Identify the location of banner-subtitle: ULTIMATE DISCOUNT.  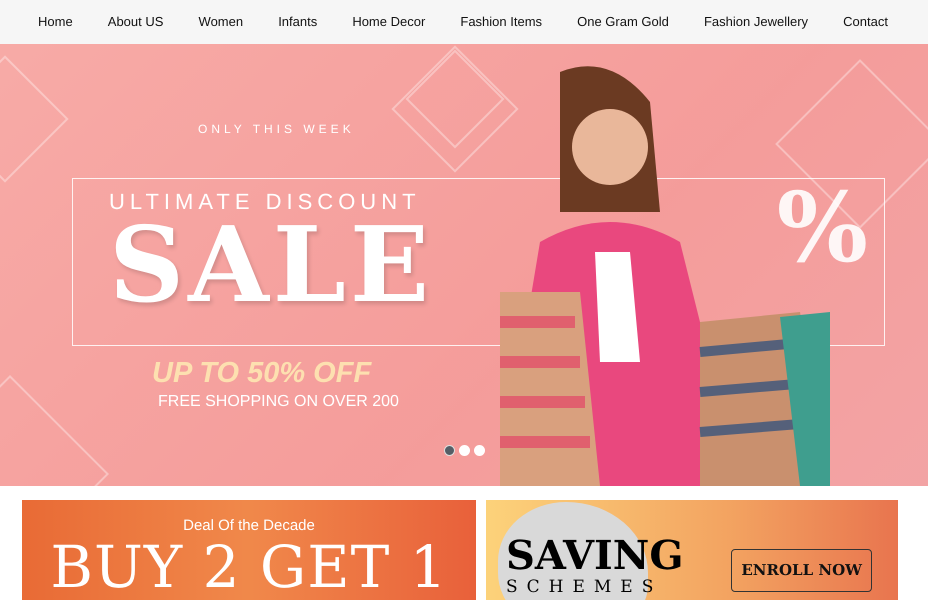
(265, 202).